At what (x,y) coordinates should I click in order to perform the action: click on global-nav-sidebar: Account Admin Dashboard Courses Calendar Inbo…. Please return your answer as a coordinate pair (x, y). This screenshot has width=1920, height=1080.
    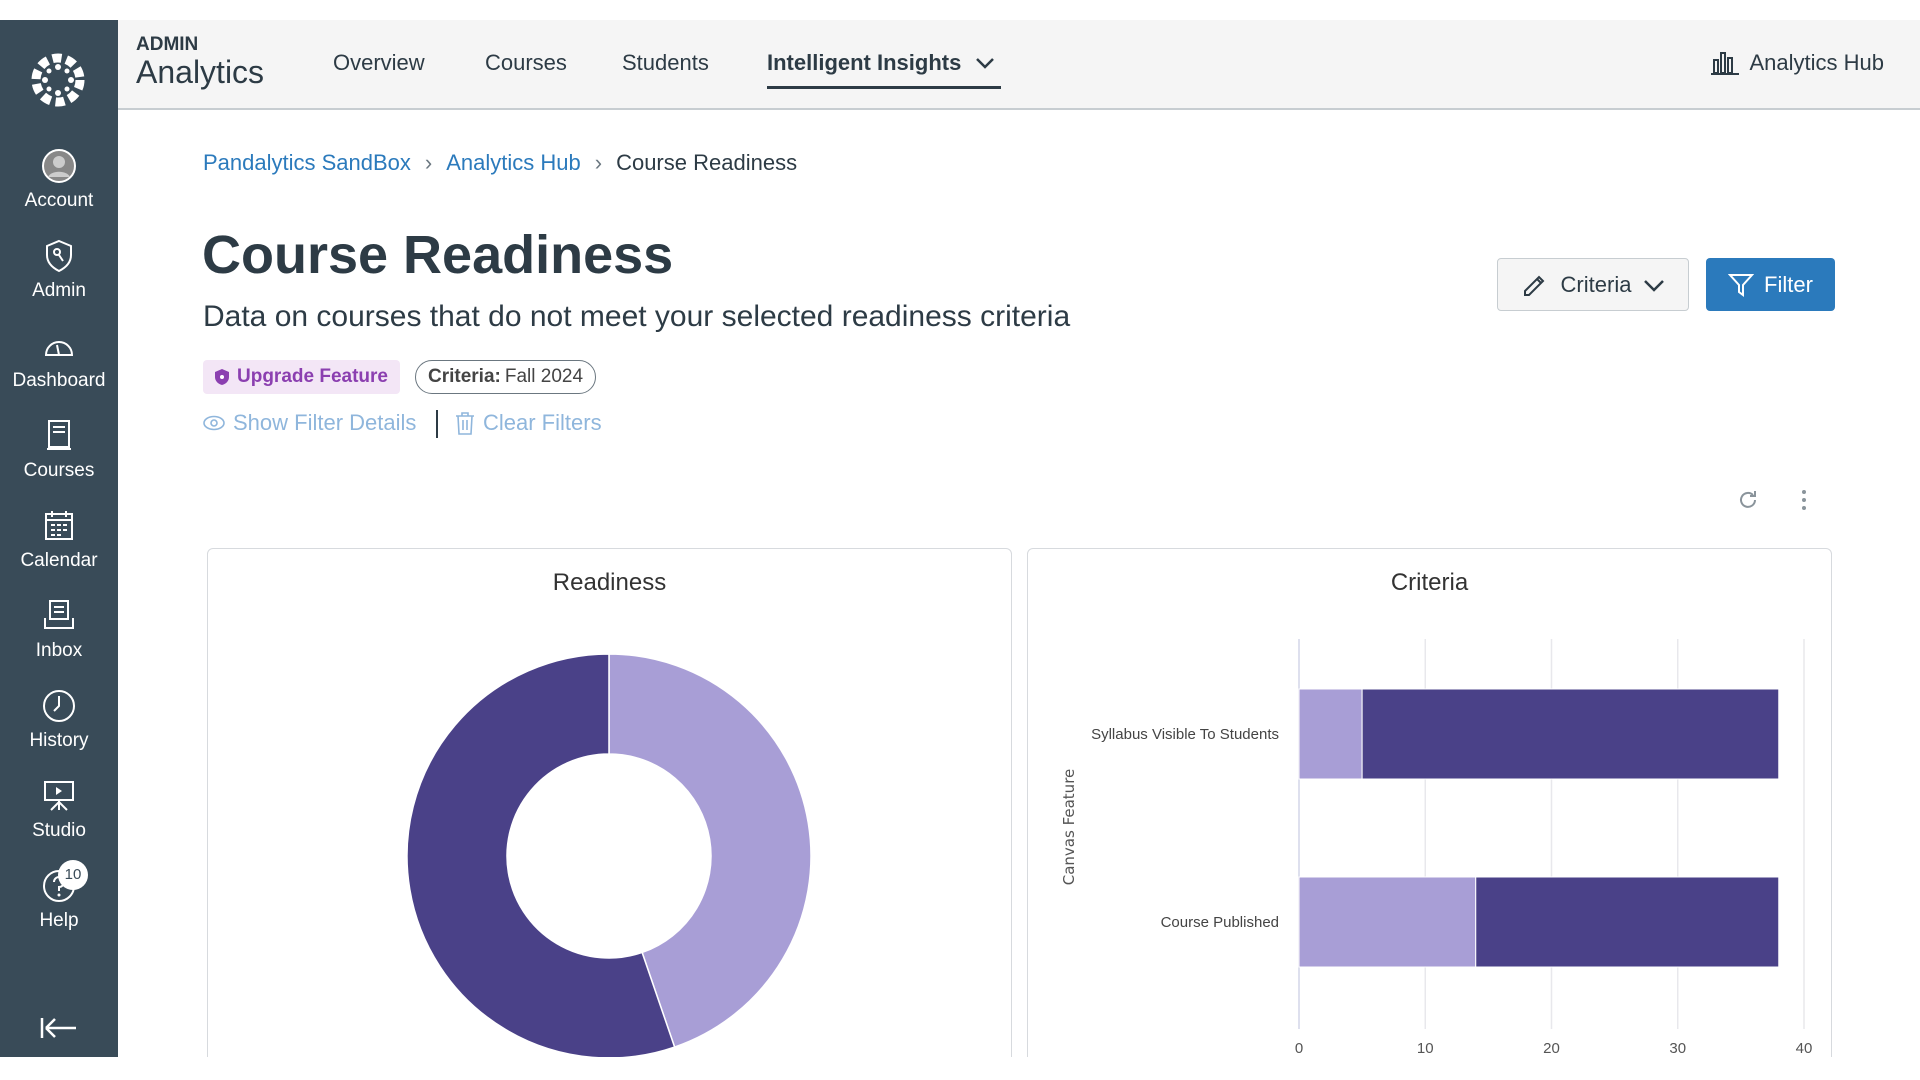
    Looking at the image, I should click on (59, 540).